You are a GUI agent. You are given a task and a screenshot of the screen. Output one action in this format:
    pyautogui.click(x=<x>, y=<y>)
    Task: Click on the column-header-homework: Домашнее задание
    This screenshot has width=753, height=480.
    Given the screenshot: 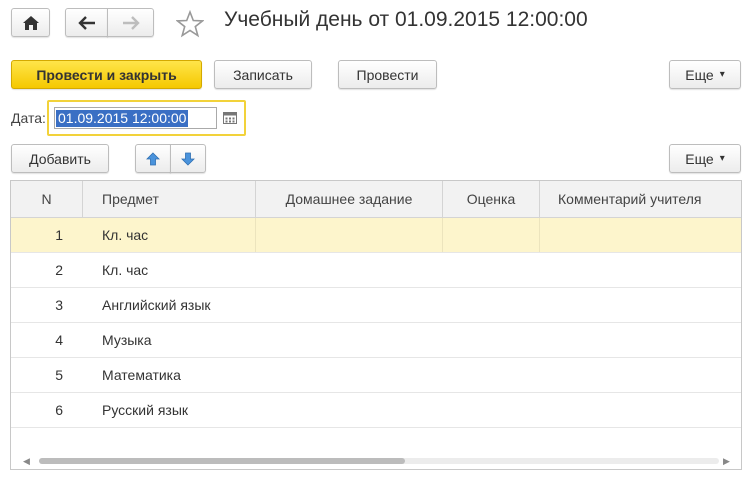 What is the action you would take?
    pyautogui.click(x=349, y=199)
    